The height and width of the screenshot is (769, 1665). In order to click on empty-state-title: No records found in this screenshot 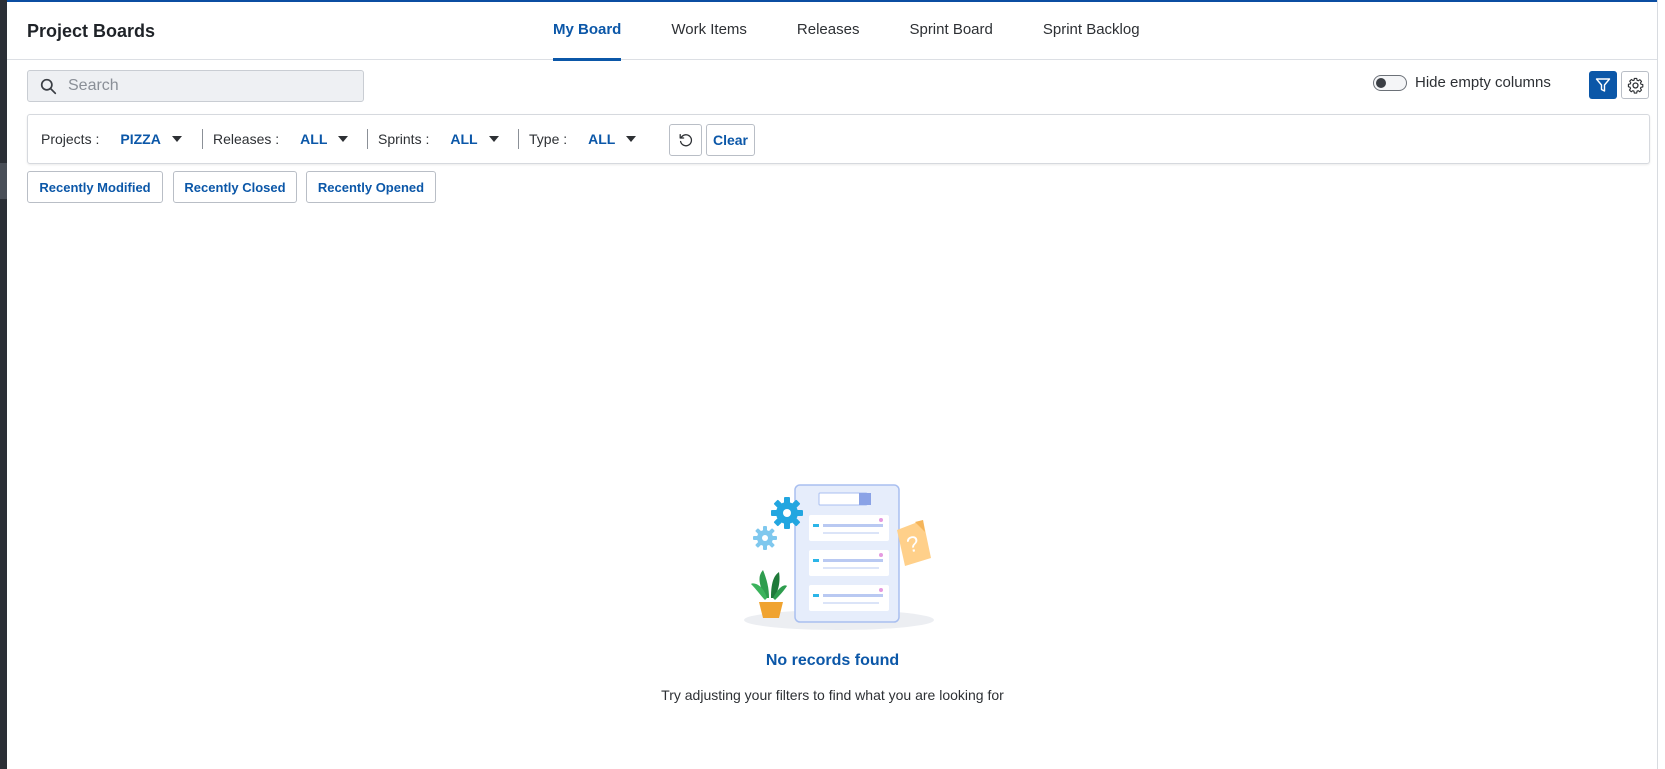, I will do `click(832, 660)`.